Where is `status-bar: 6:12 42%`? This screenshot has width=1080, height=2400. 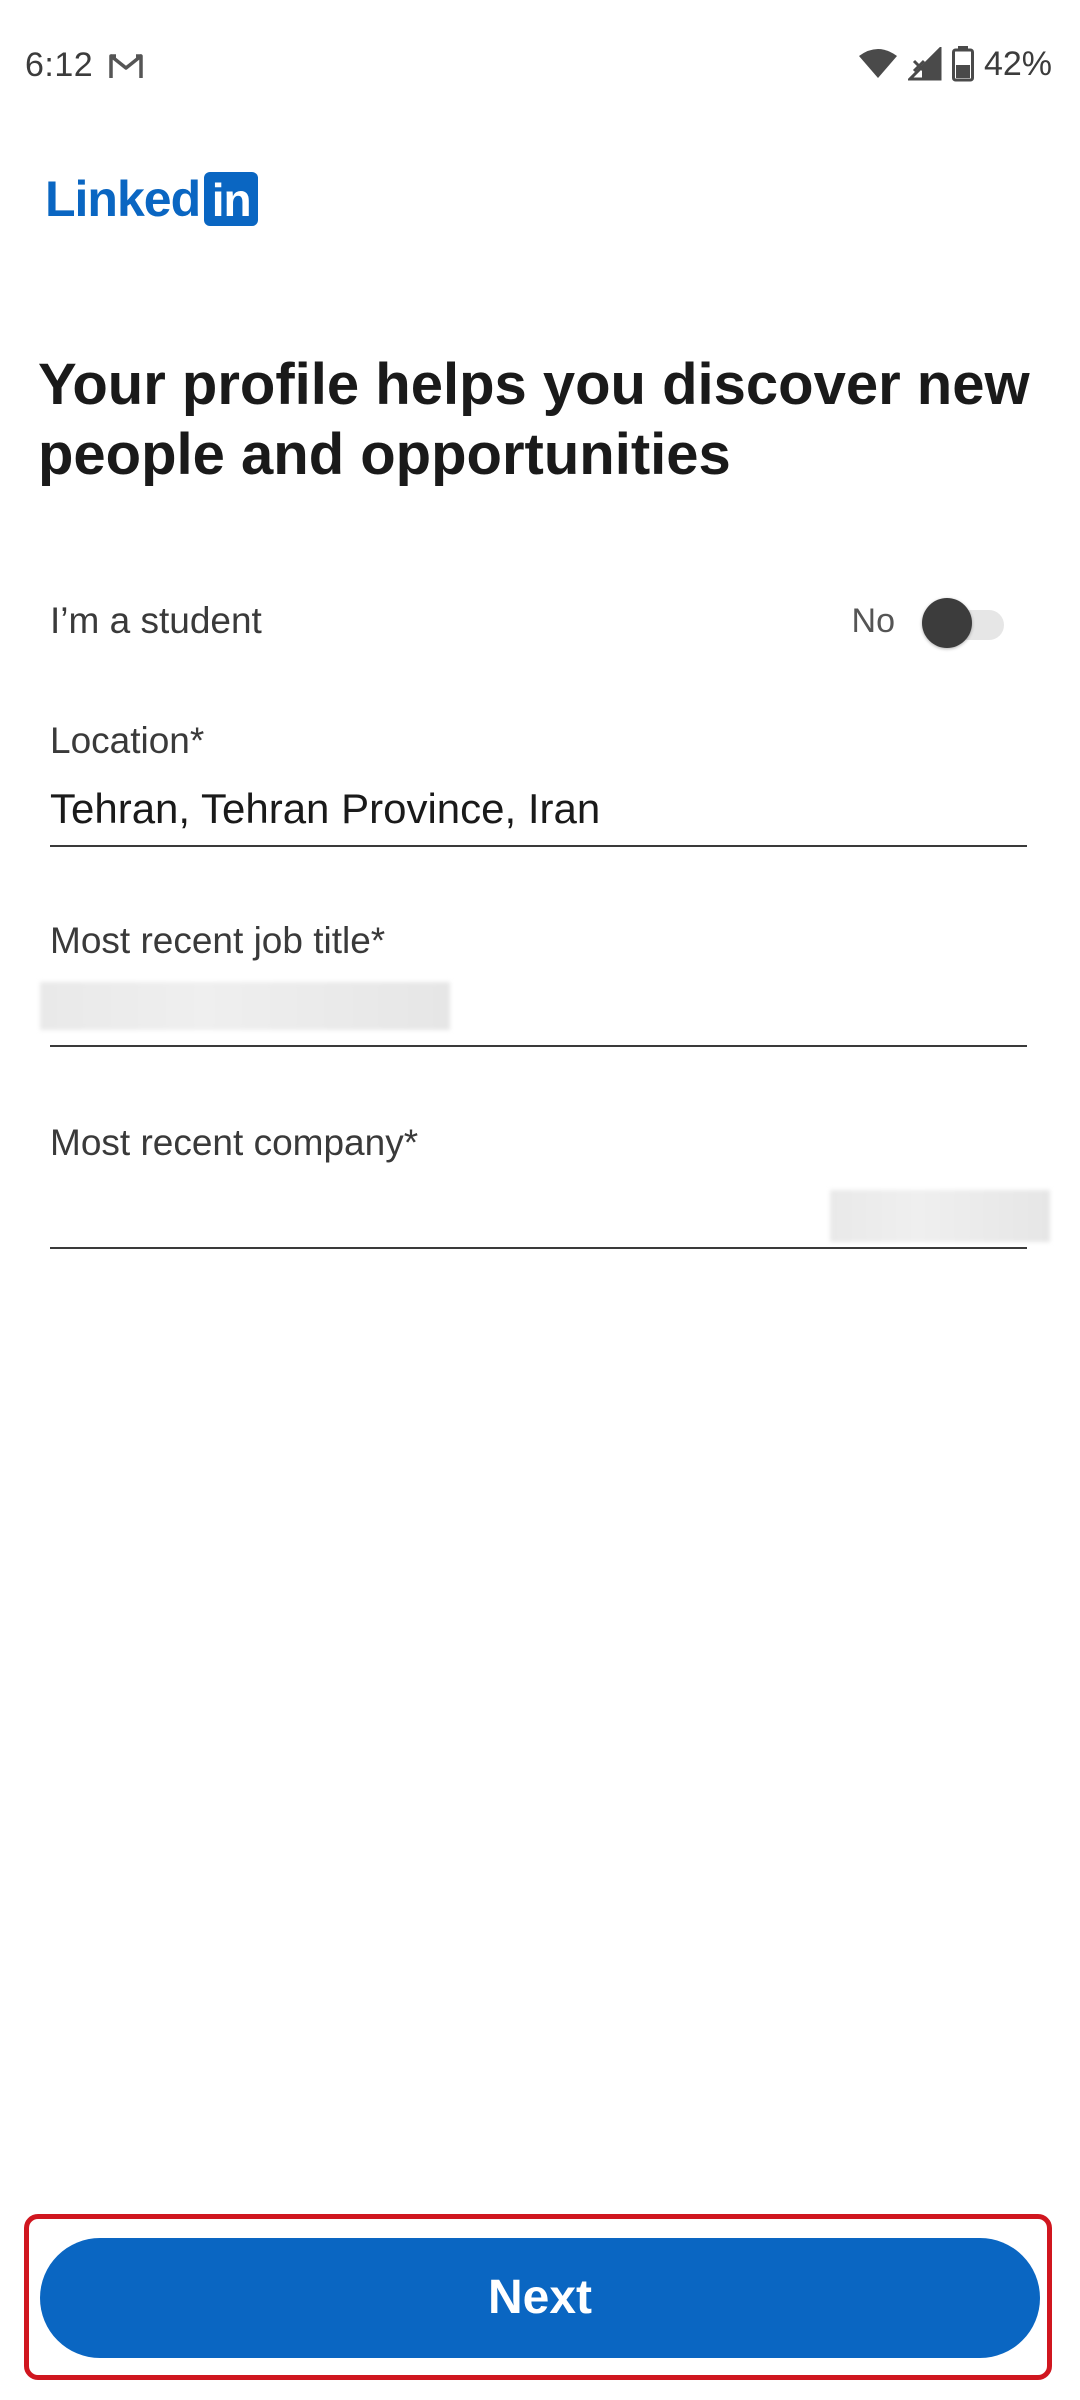
status-bar: 6:12 42% is located at coordinates (540, 65).